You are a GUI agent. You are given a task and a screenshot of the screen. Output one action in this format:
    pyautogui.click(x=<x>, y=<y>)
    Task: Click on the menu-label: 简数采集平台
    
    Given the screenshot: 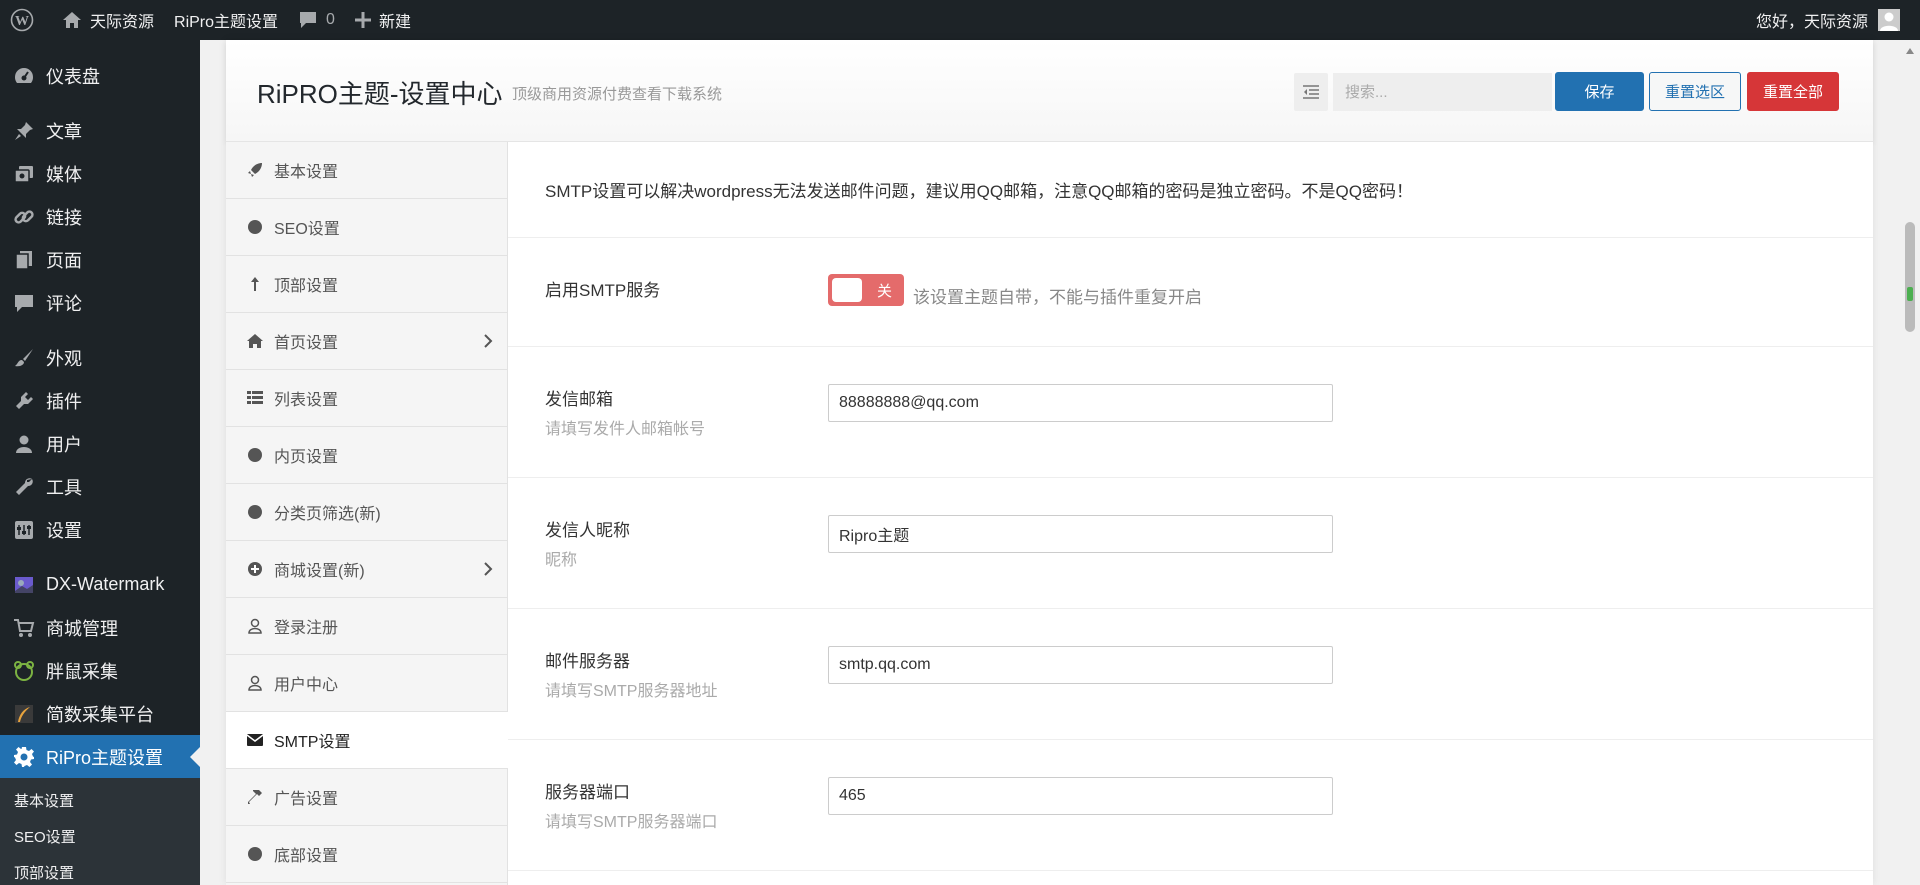 What is the action you would take?
    pyautogui.click(x=100, y=714)
    